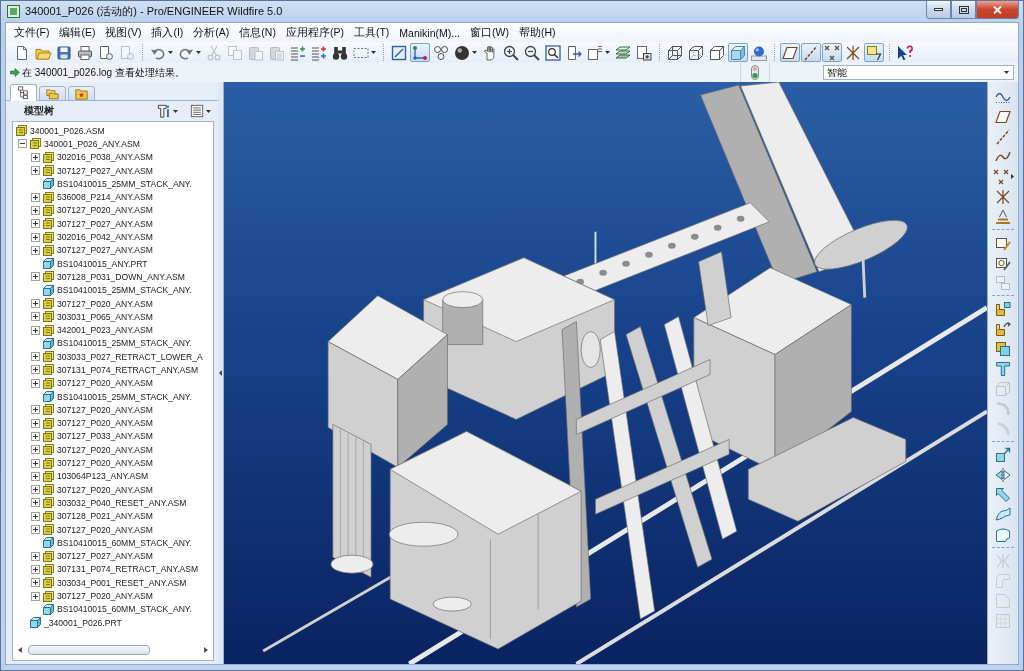 Image resolution: width=1024 pixels, height=671 pixels. What do you see at coordinates (89, 649) in the screenshot?
I see `scrollbar-thumb` at bounding box center [89, 649].